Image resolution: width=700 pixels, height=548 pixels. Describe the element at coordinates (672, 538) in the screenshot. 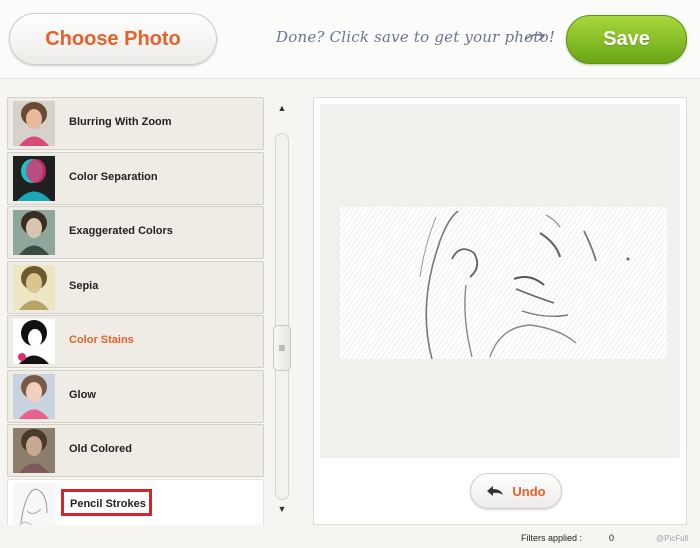

I see `brand-label: @PicFull` at that location.